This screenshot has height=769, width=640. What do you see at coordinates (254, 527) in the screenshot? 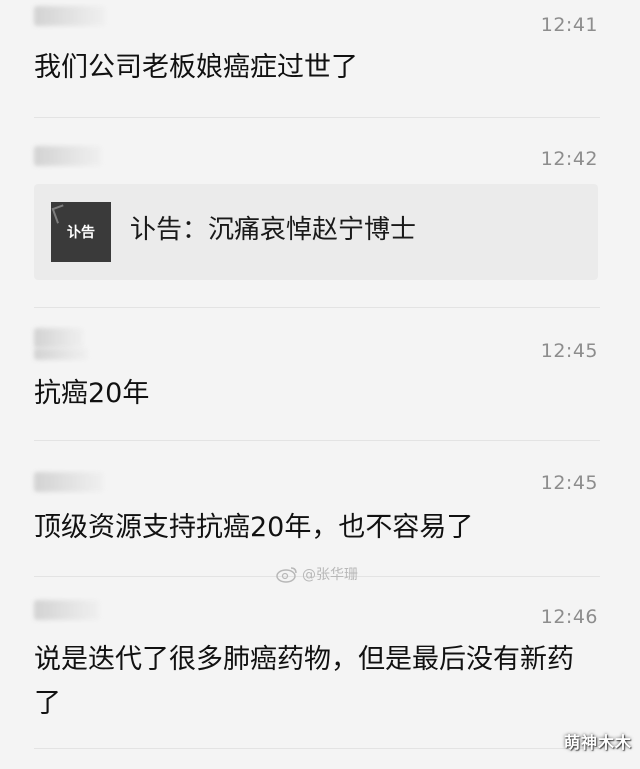
I see `message-text: 顶级资源支持抗癌20年，也不容易了` at bounding box center [254, 527].